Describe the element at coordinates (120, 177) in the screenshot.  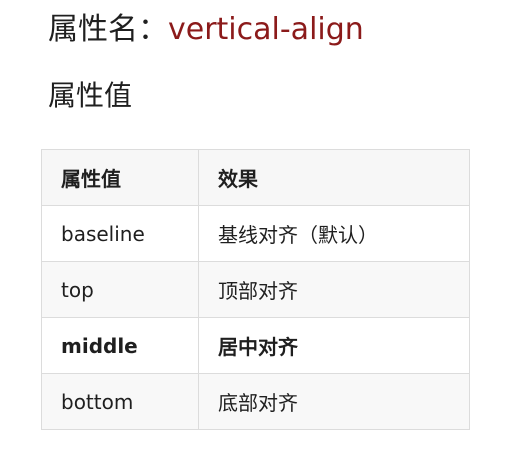
I see `column-header-value: 属性值` at that location.